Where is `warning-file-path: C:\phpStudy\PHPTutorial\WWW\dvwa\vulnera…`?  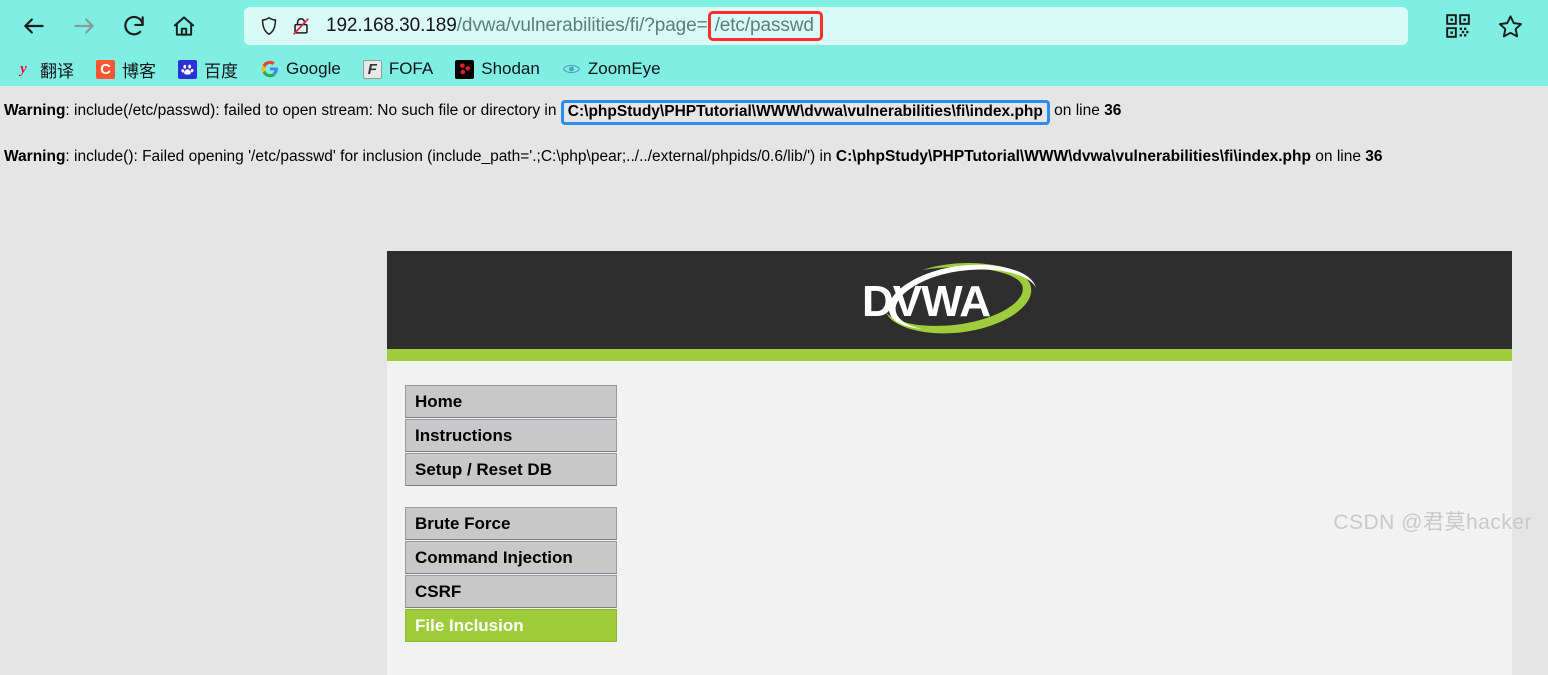
warning-file-path: C:\phpStudy\PHPTutorial\WWW\dvwa\vulnera… is located at coordinates (1073, 157).